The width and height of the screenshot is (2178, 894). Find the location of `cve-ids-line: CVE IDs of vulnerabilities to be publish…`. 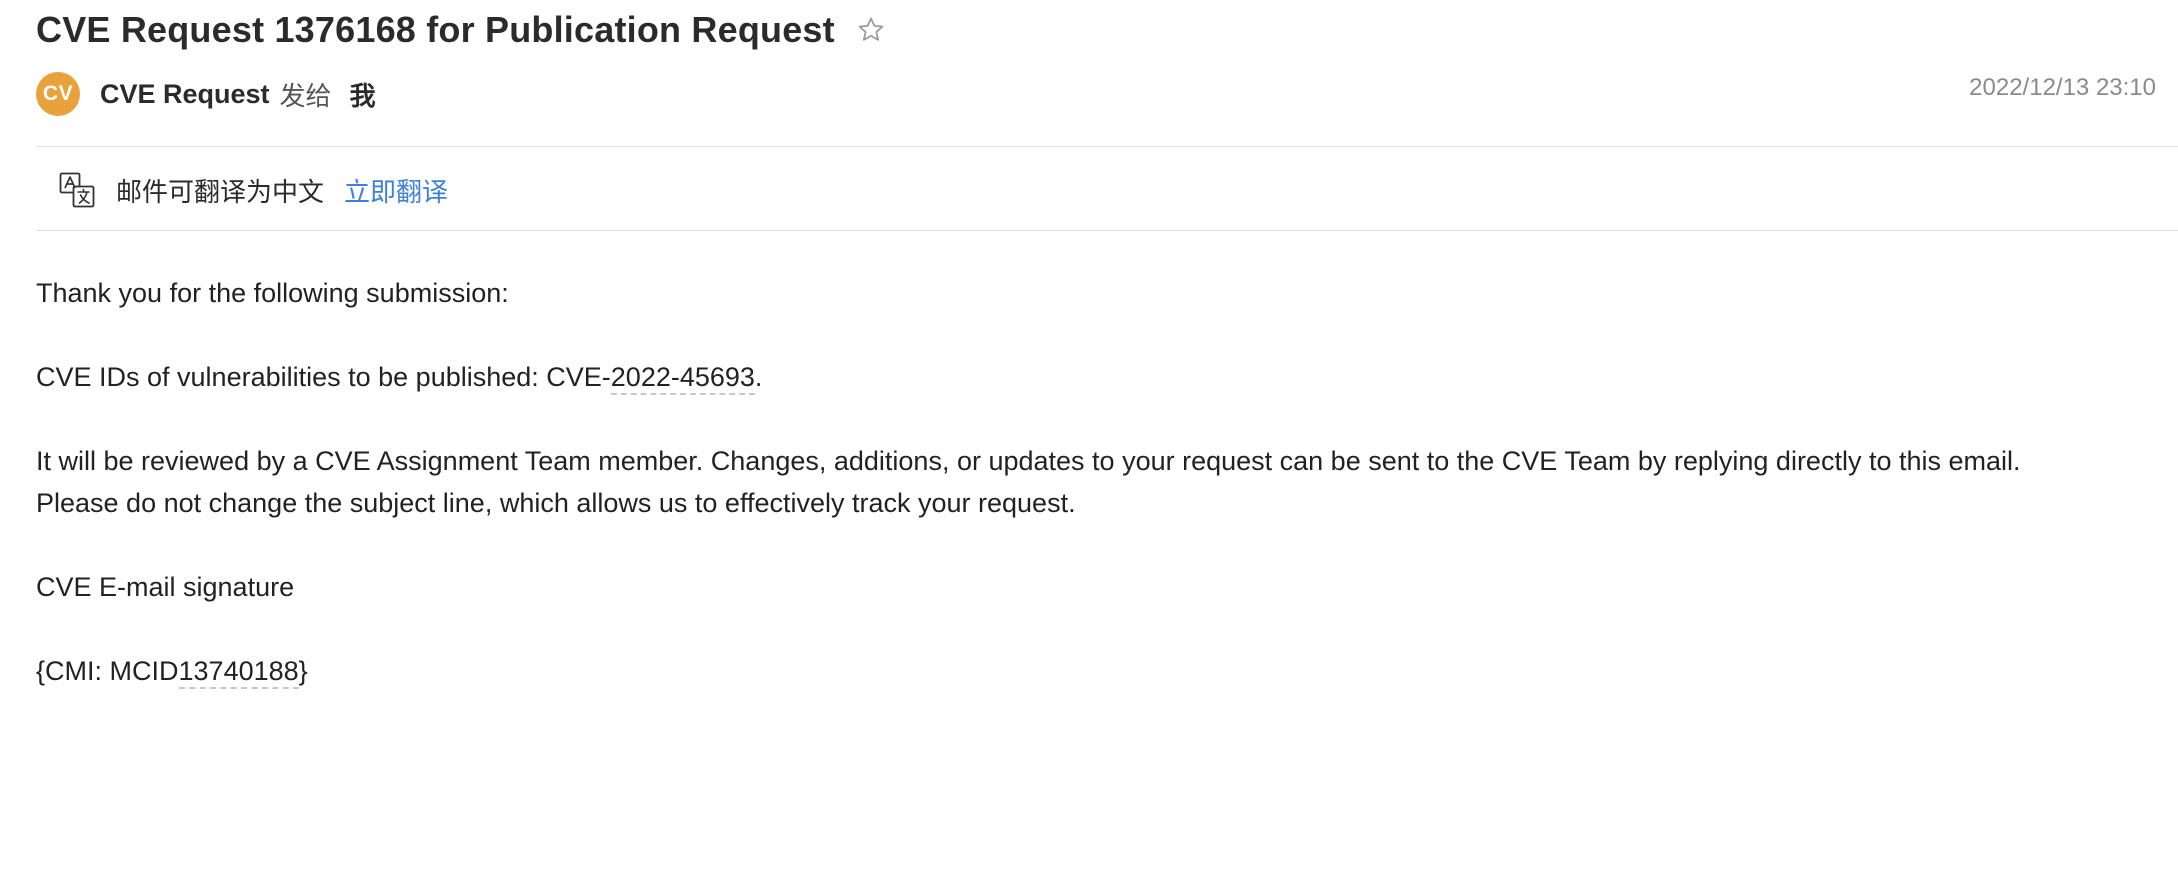

cve-ids-line: CVE IDs of vulnerabilities to be publish… is located at coordinates (1106, 377).